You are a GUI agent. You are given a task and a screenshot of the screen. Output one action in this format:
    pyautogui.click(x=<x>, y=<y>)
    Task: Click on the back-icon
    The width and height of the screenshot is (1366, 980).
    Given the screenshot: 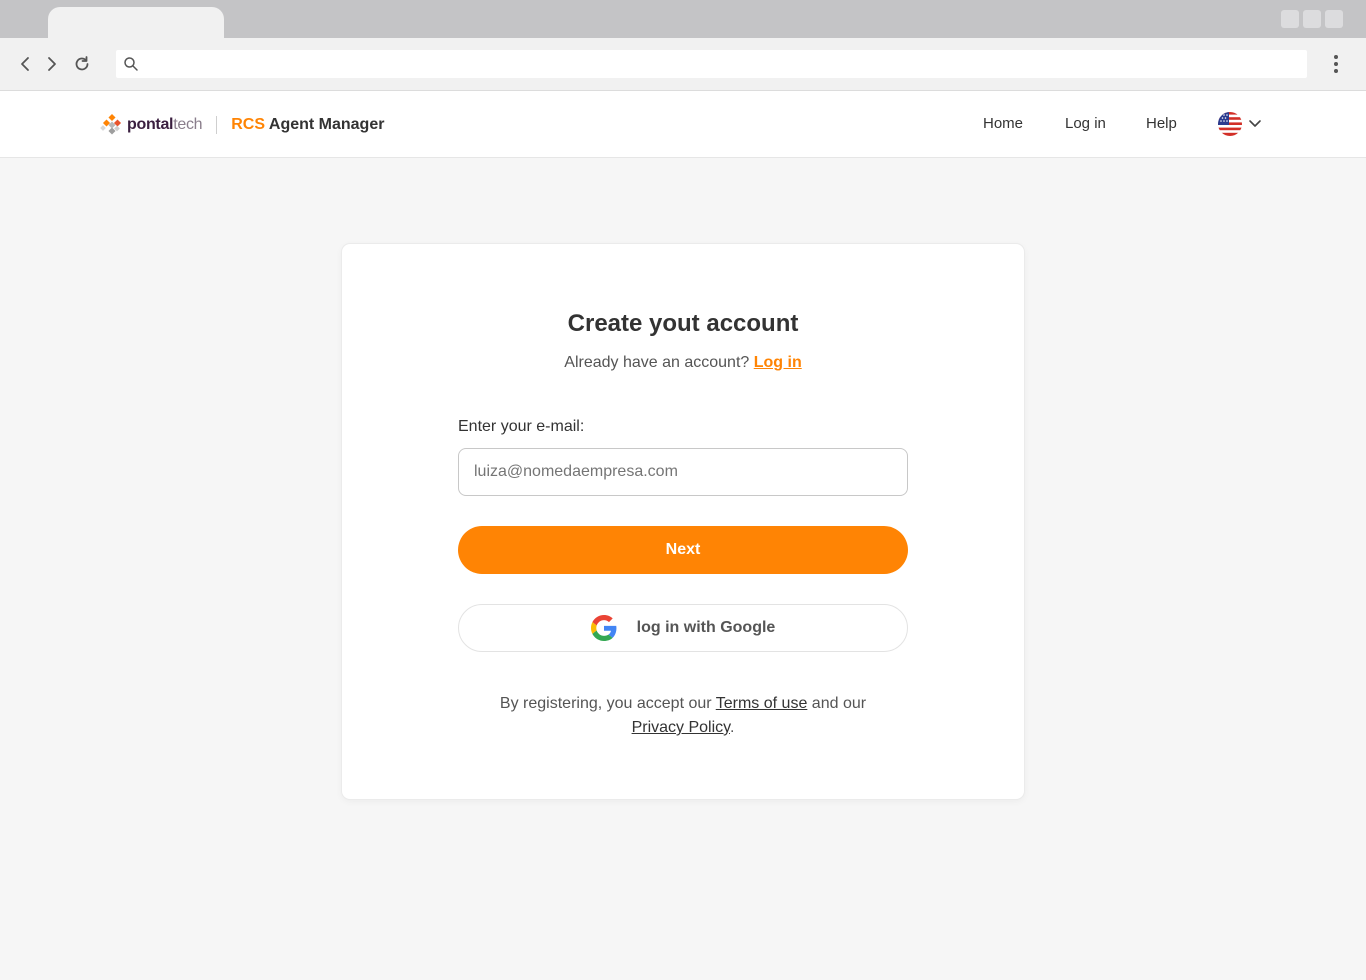 What is the action you would take?
    pyautogui.click(x=26, y=64)
    